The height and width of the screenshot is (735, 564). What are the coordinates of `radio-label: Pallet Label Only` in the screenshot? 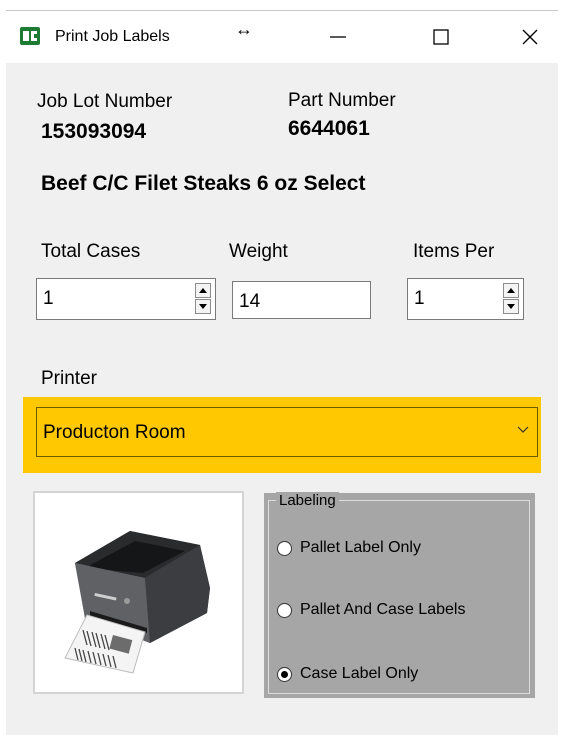 It's located at (360, 547).